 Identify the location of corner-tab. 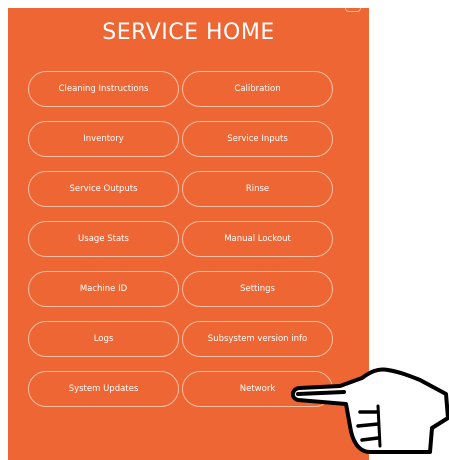
(353, 10).